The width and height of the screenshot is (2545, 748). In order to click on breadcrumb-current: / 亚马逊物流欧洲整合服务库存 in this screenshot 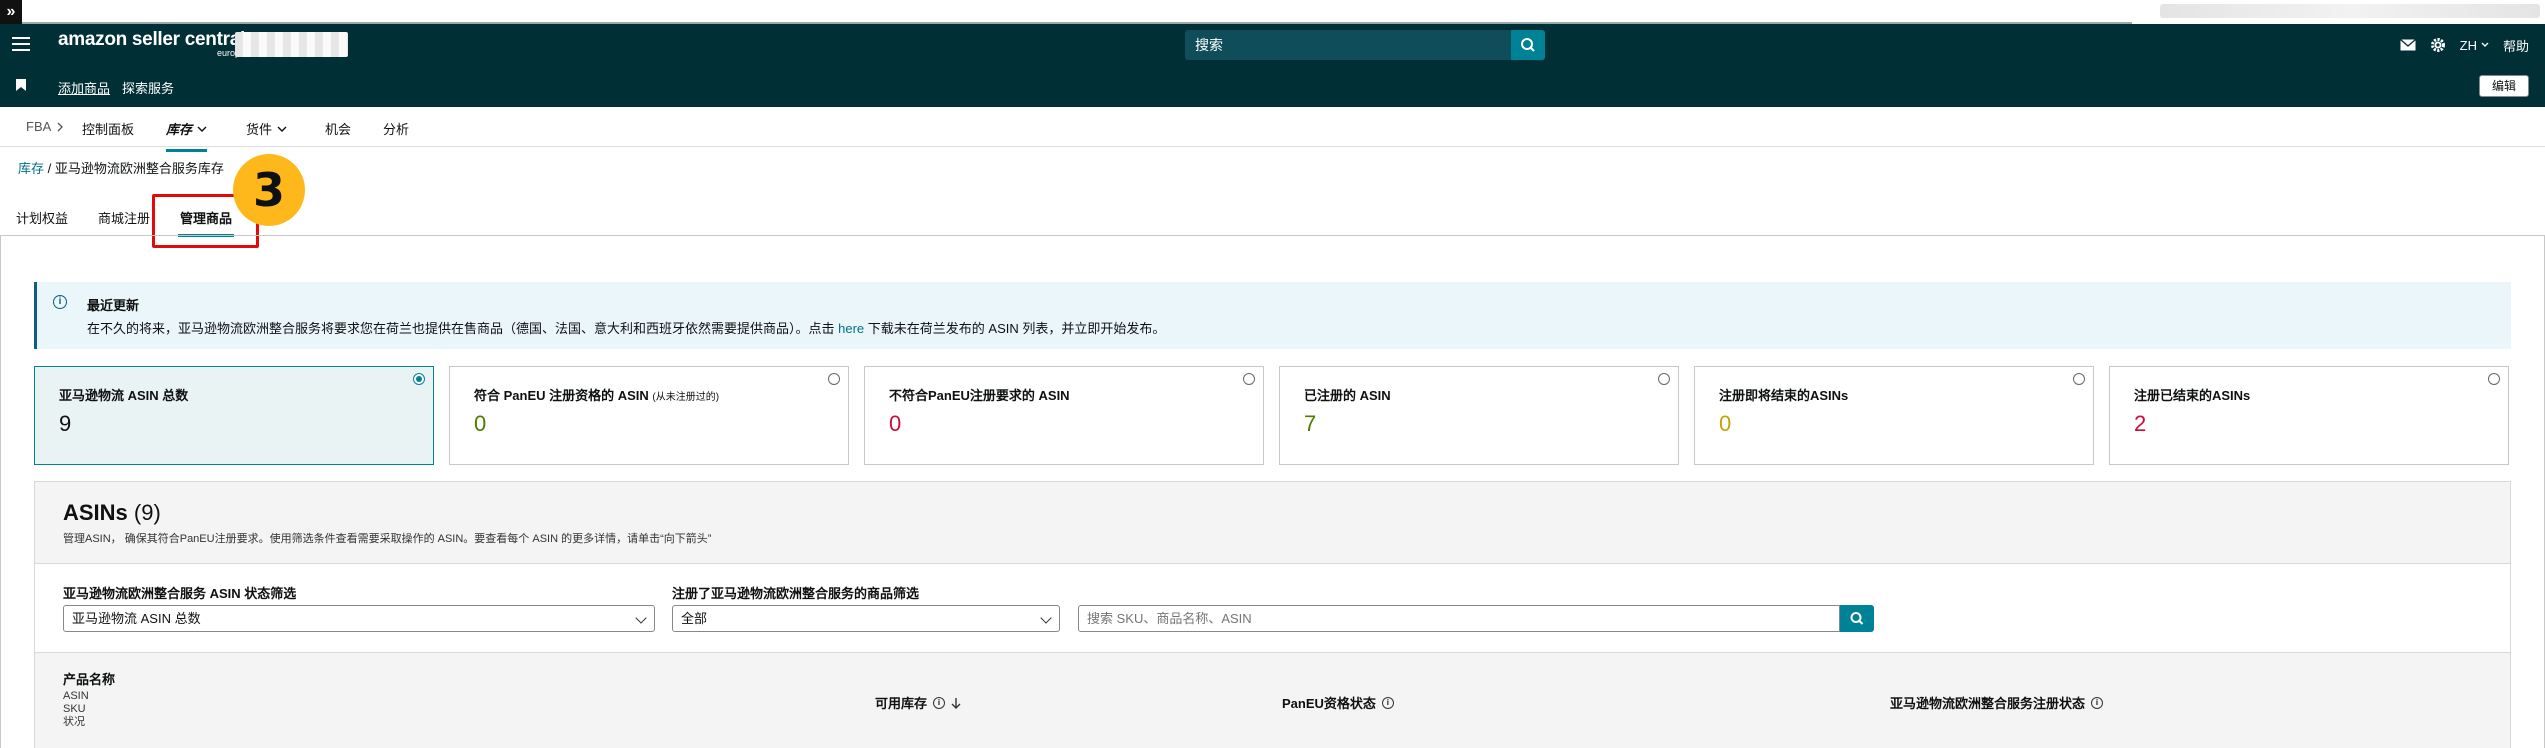, I will do `click(135, 168)`.